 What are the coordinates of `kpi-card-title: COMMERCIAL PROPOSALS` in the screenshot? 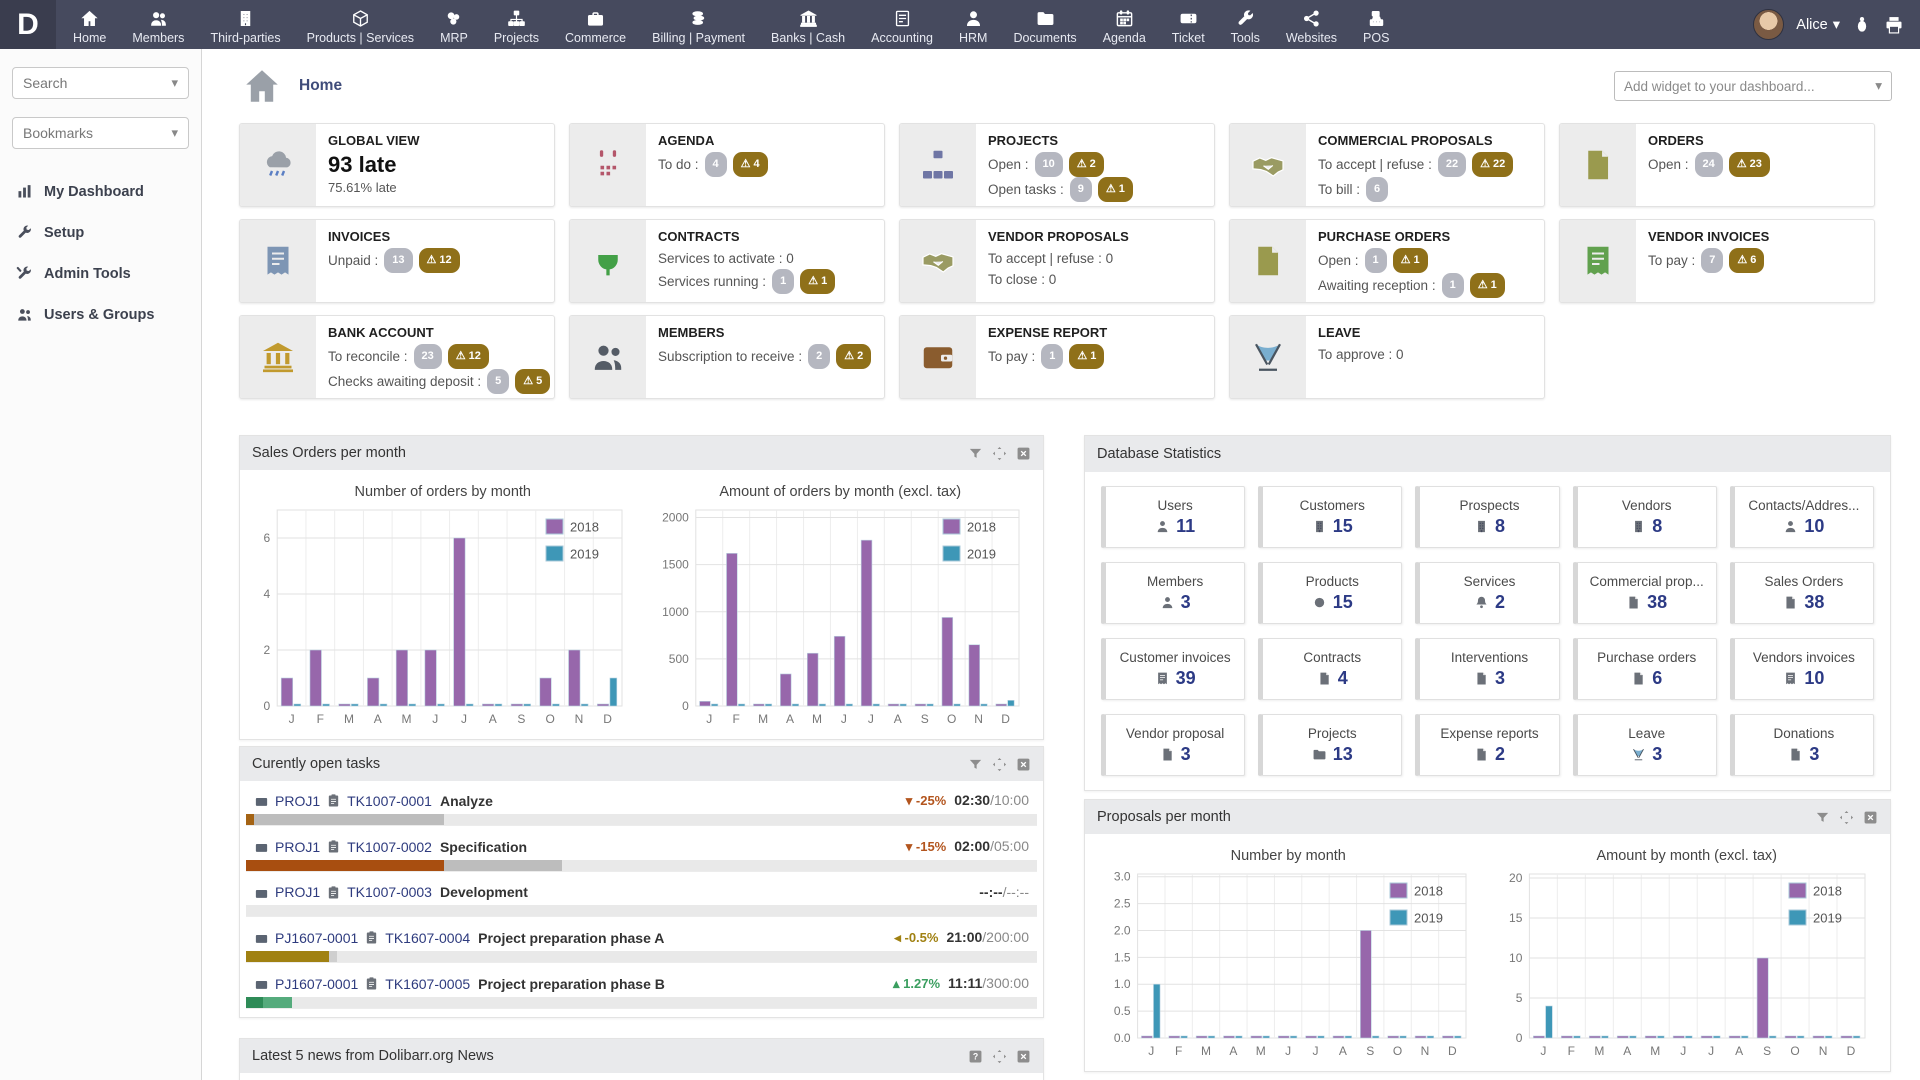 It's located at (1425, 140).